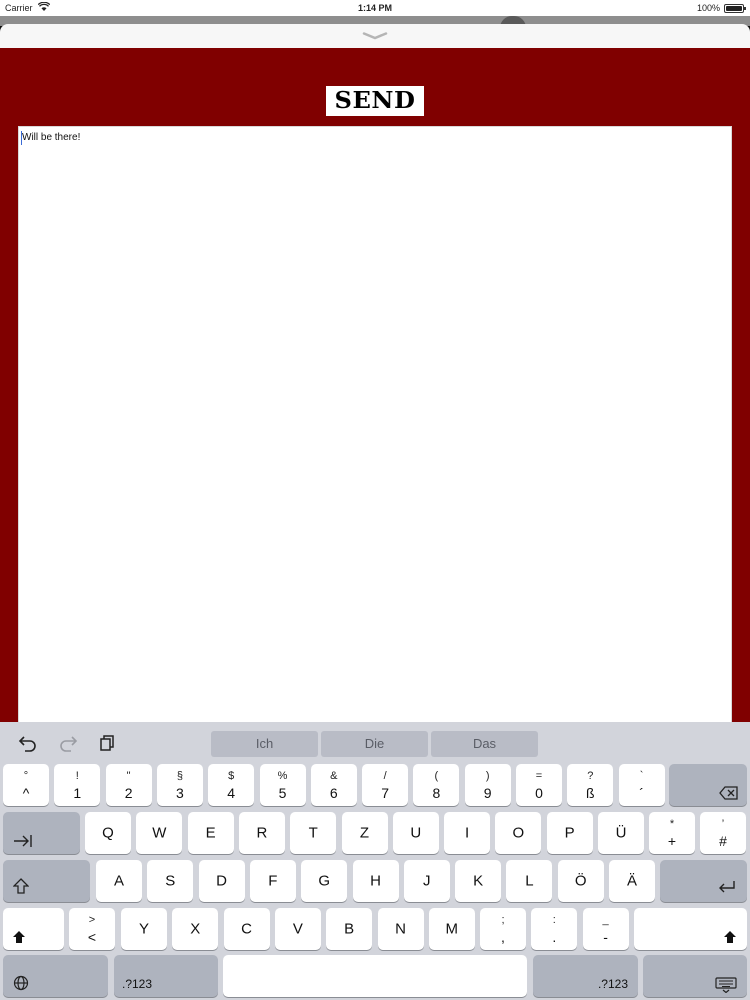 Image resolution: width=750 pixels, height=1000 pixels. I want to click on key-f: F, so click(272, 881).